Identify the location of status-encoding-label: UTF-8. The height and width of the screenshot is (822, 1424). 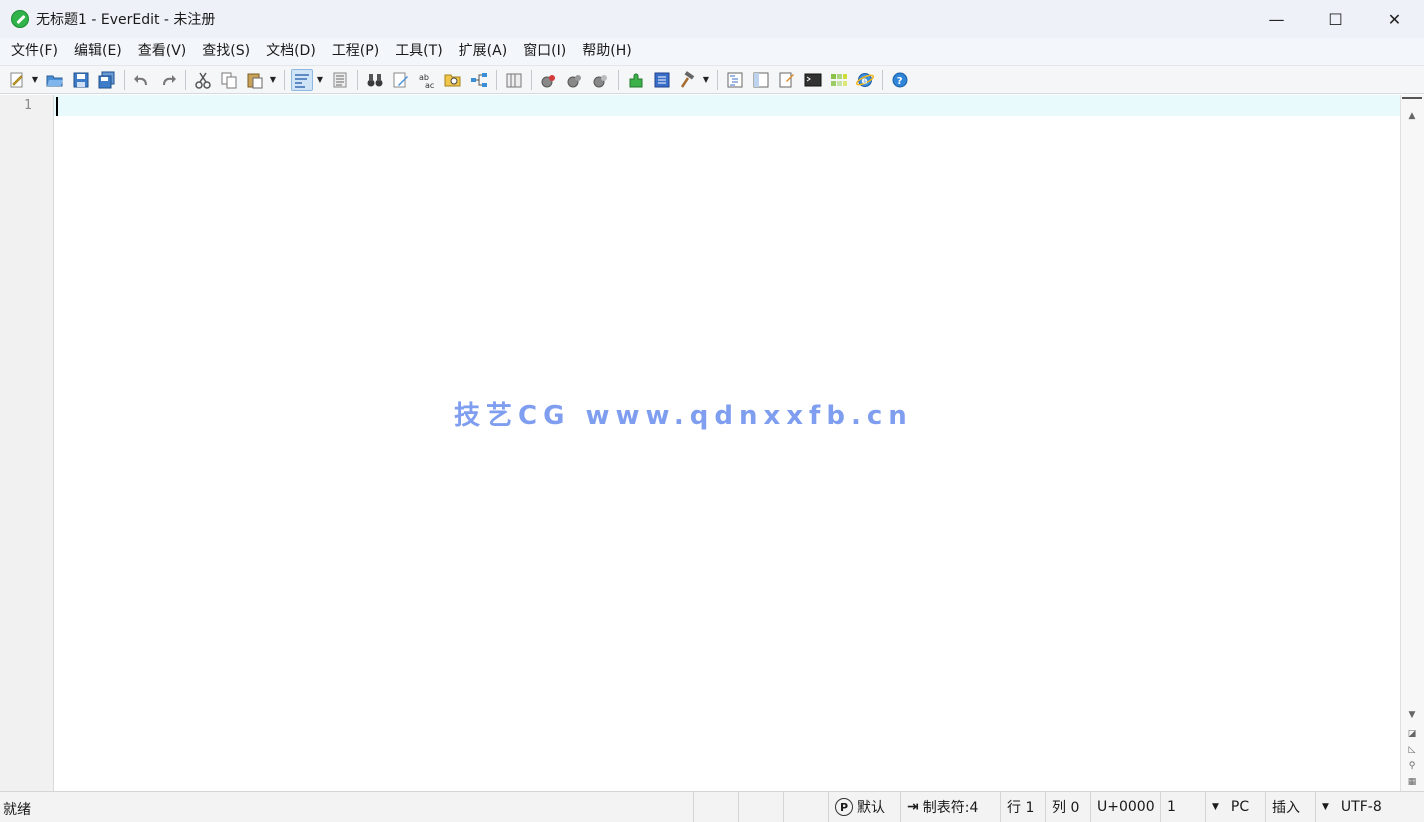
(1361, 807).